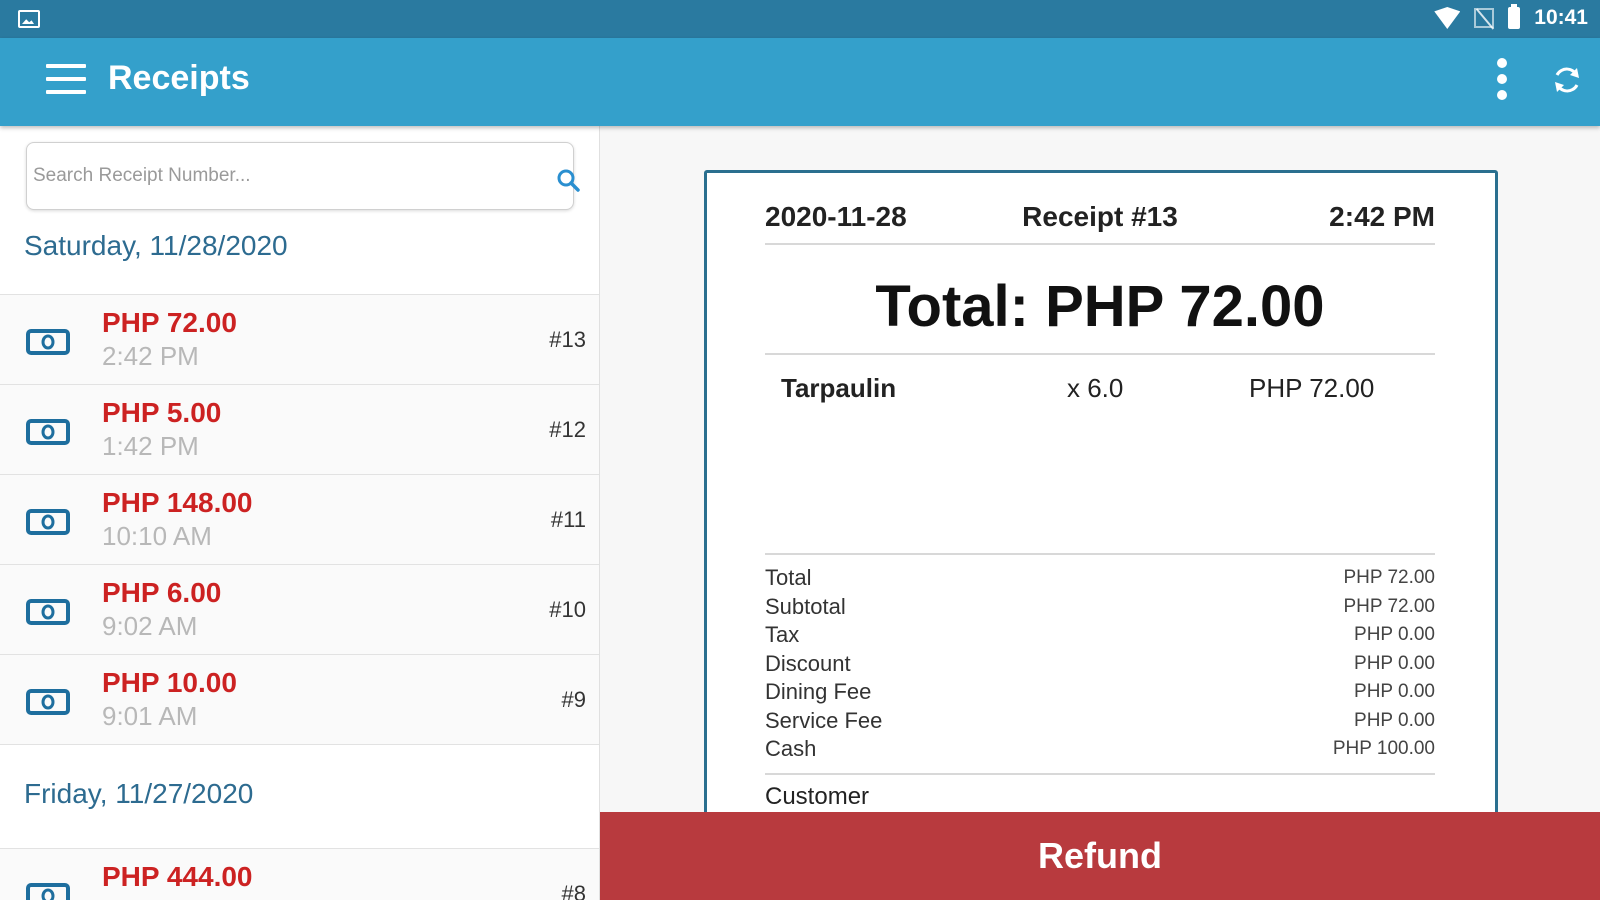 The image size is (1600, 900). What do you see at coordinates (1100, 750) in the screenshot?
I see `summary-line: Cash PHP 100.00` at bounding box center [1100, 750].